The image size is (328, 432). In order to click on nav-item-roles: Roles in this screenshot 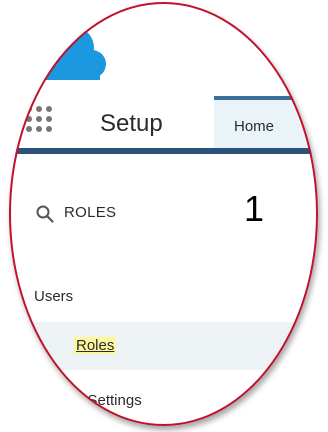, I will do `click(95, 345)`.